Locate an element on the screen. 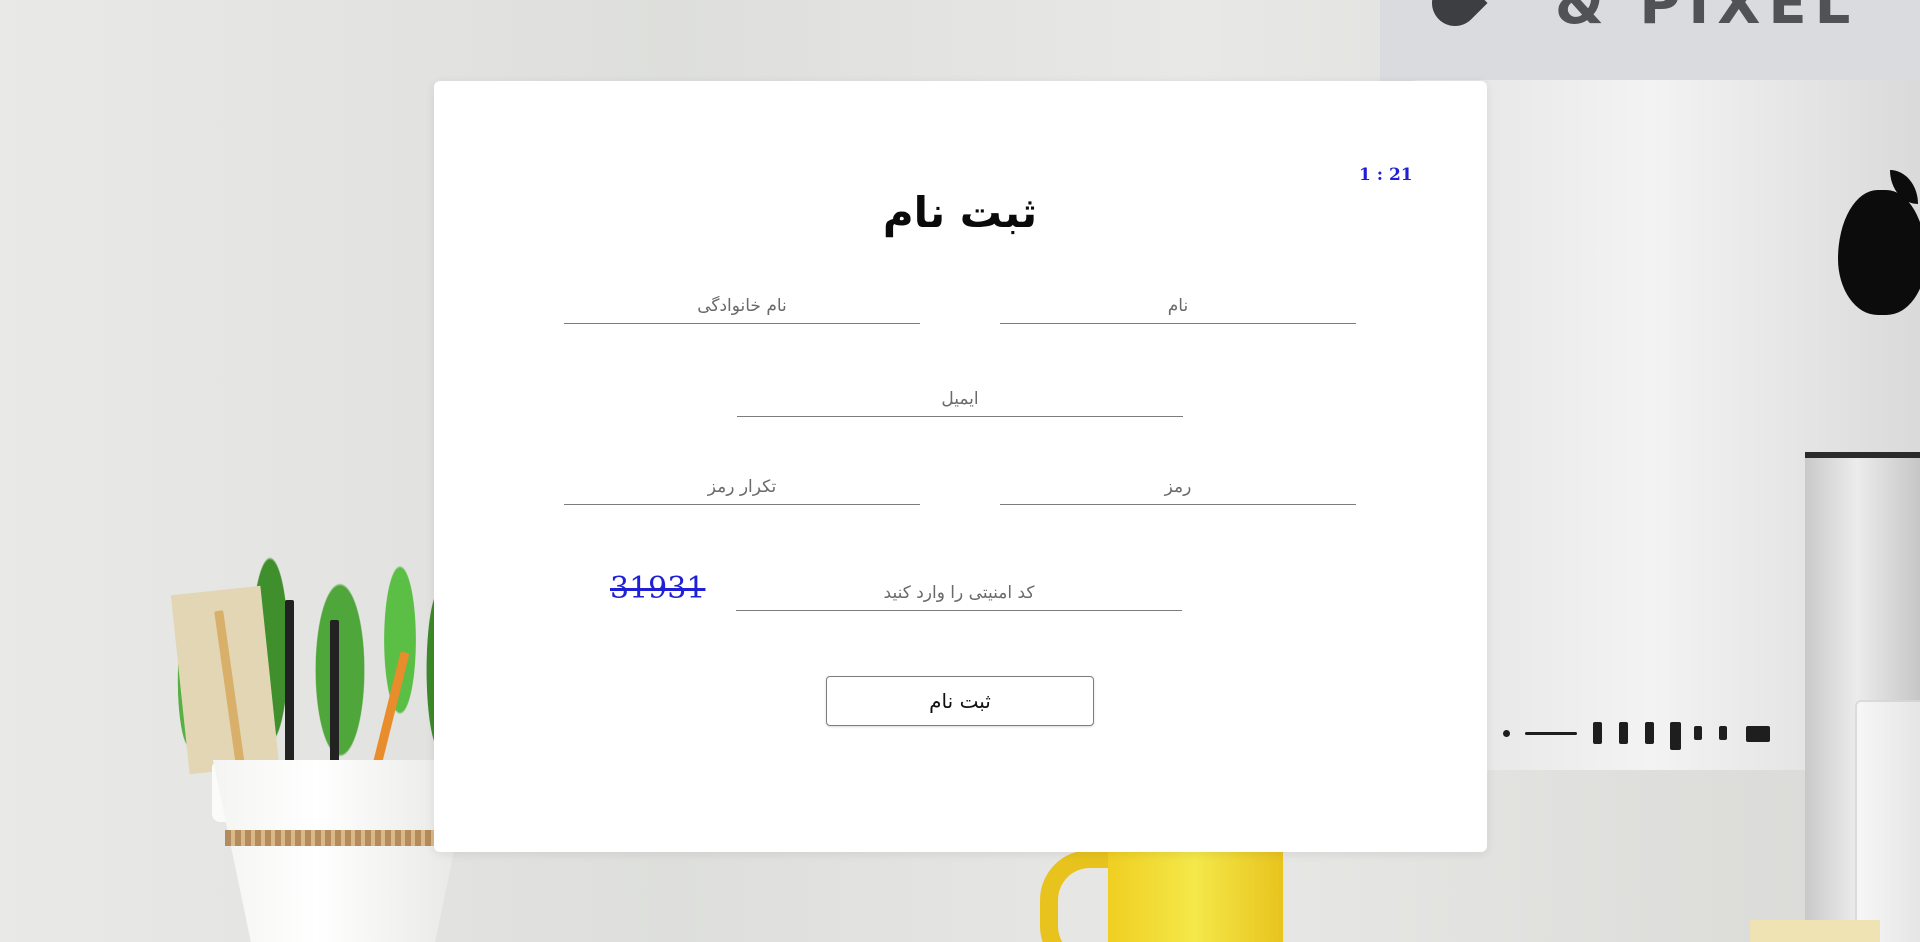 This screenshot has width=1920, height=942. pot-twine is located at coordinates (345, 838).